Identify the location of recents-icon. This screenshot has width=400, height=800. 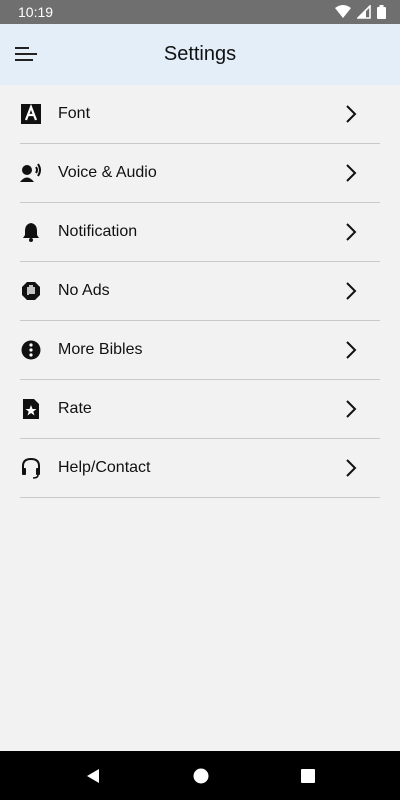
(308, 775).